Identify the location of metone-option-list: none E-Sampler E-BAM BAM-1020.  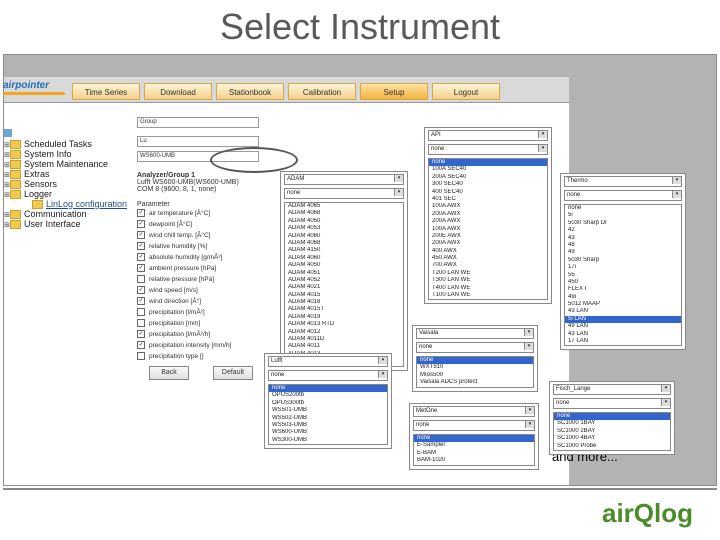
(474, 450).